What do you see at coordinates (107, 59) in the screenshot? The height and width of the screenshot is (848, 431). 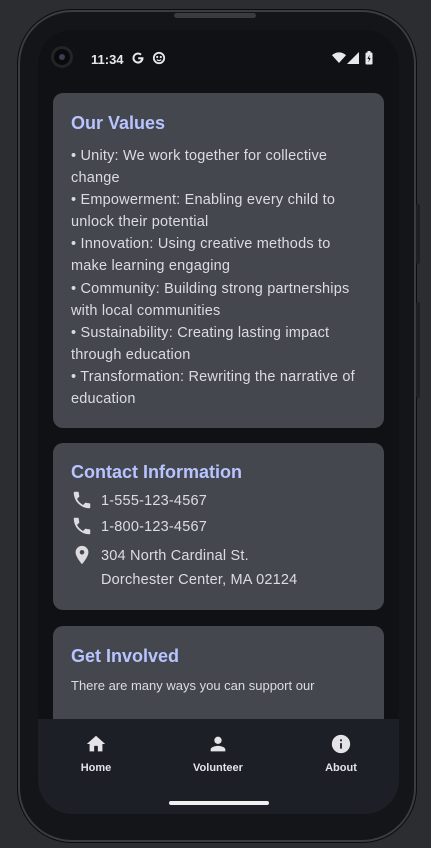 I see `status-time: 11:34` at bounding box center [107, 59].